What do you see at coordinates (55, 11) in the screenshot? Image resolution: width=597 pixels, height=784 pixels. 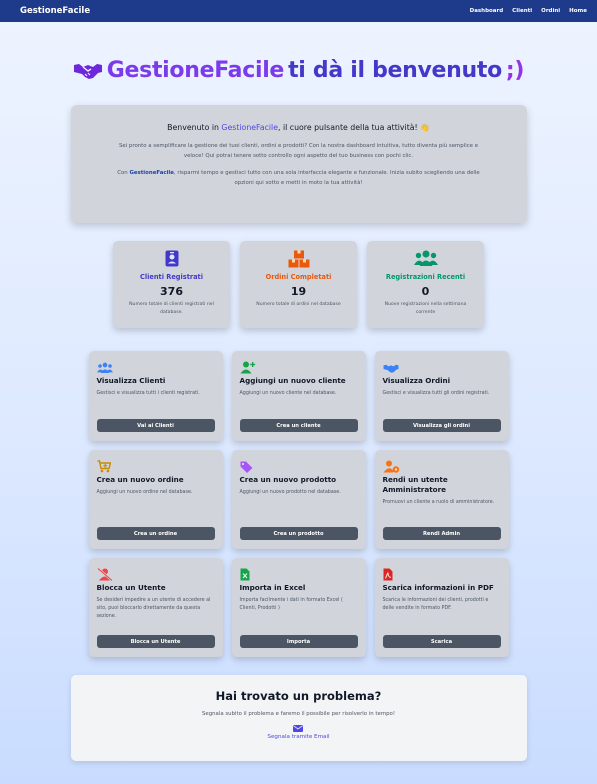 I see `navbar-brand: GestioneFacile` at bounding box center [55, 11].